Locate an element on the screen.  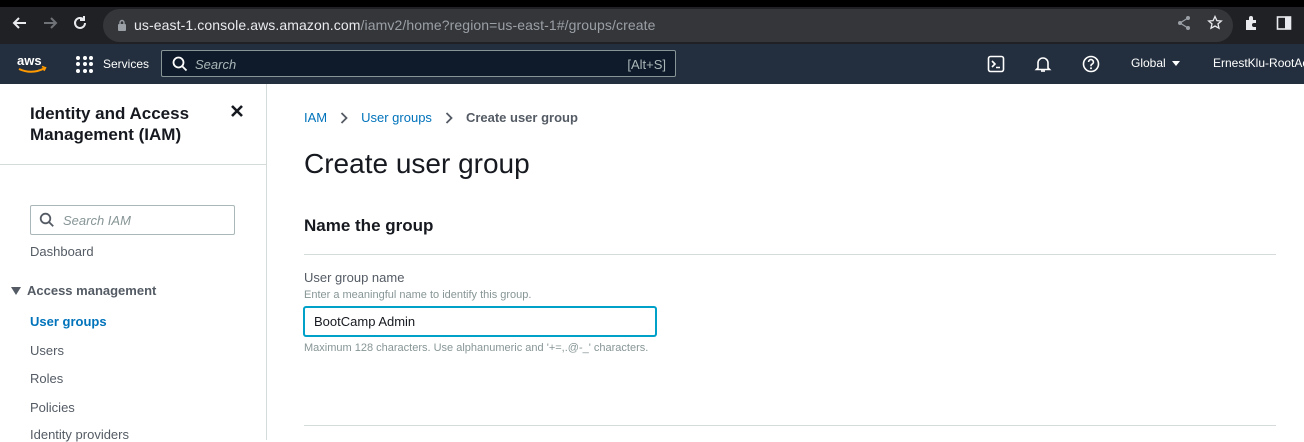
services-label: Services is located at coordinates (126, 64).